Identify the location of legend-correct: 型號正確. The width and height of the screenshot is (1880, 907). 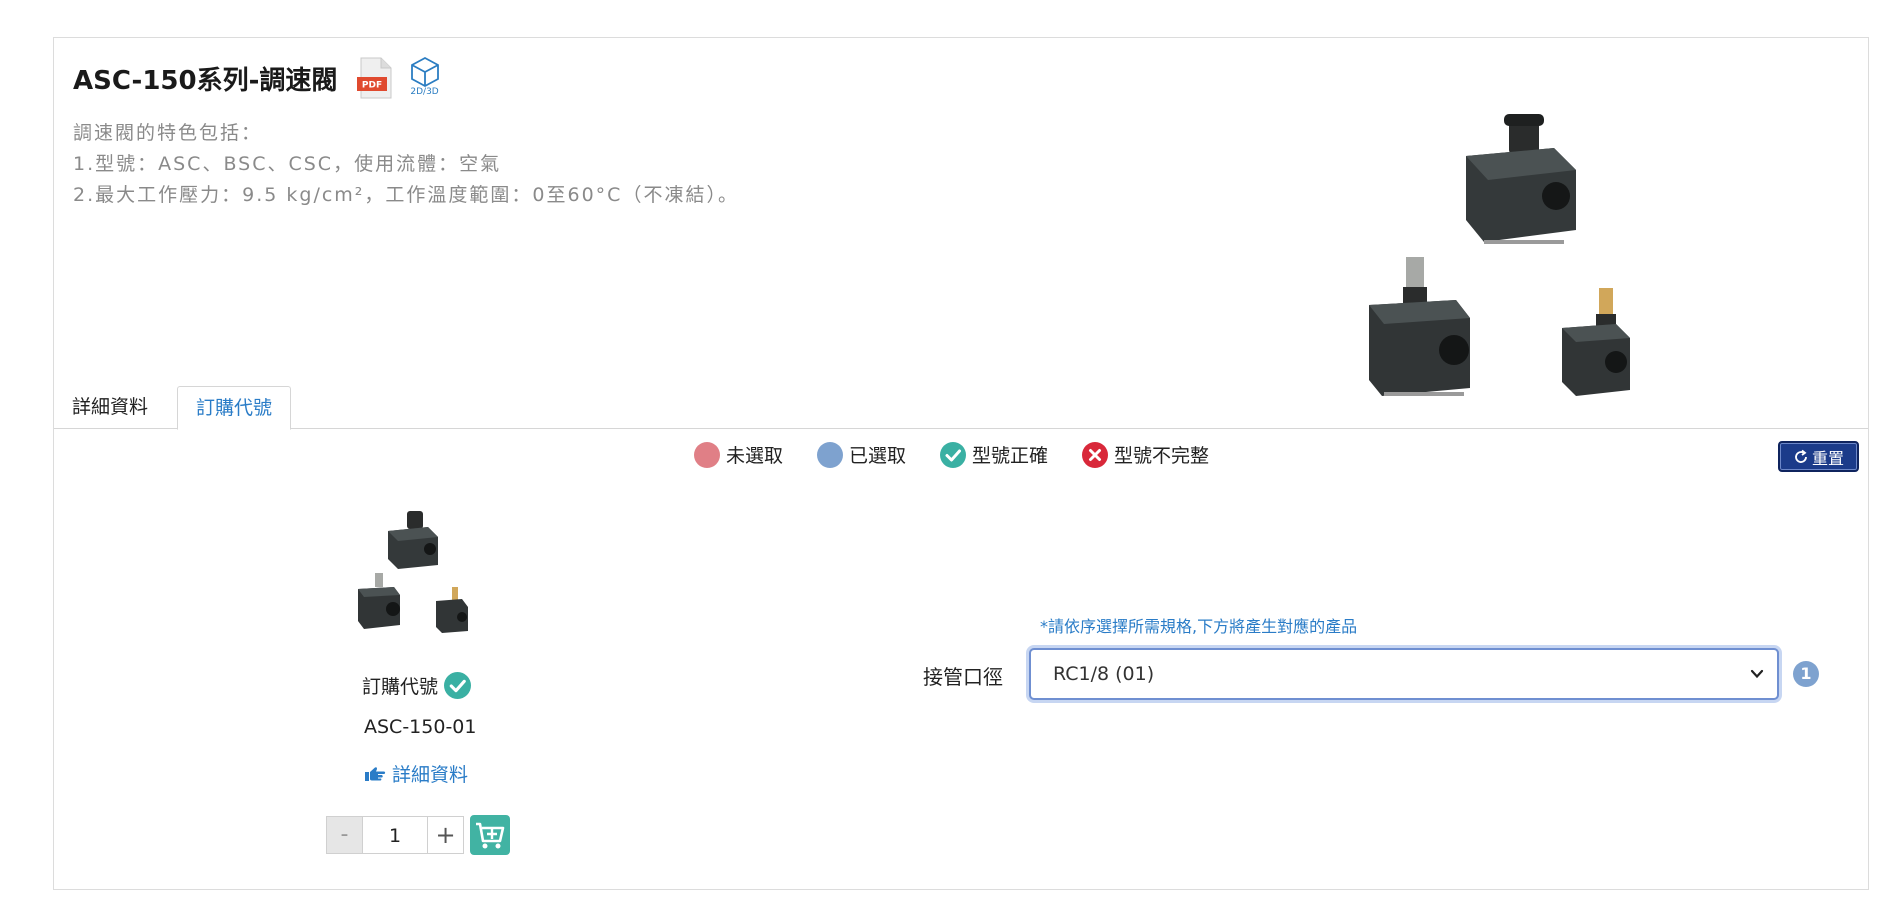
(994, 454).